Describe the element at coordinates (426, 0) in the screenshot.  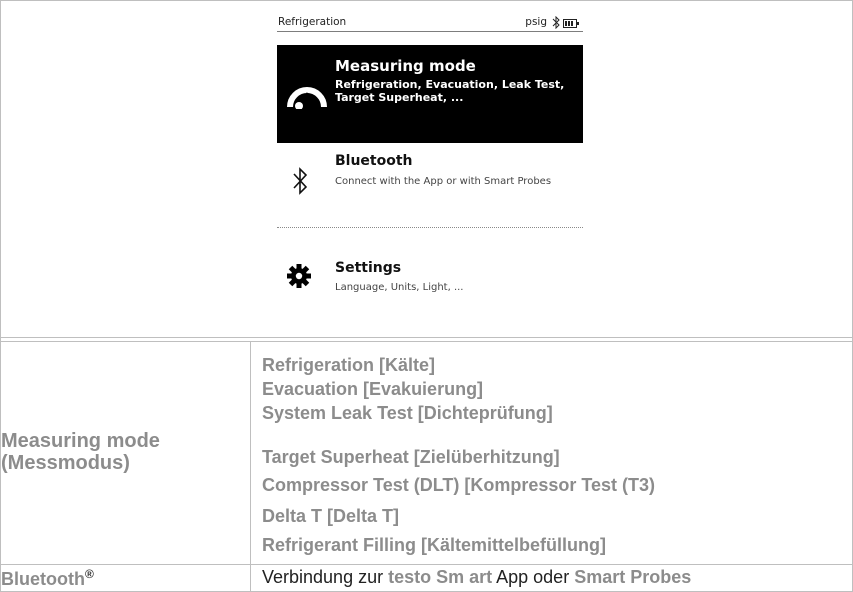
I see `table-border-top` at that location.